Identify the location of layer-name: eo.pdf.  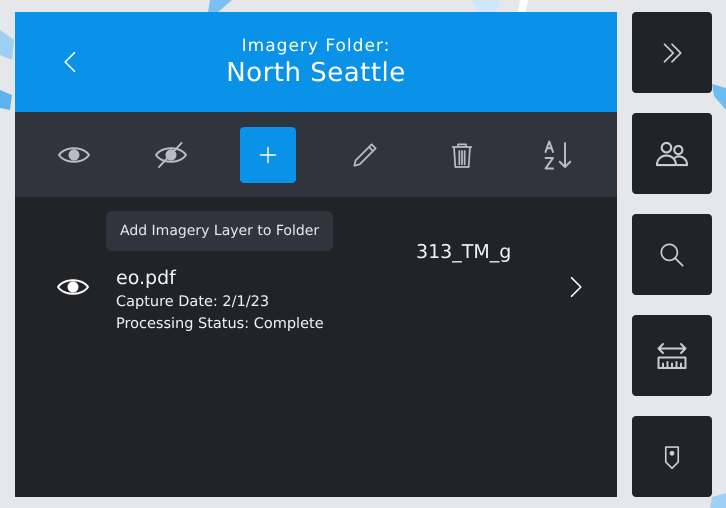
(147, 278).